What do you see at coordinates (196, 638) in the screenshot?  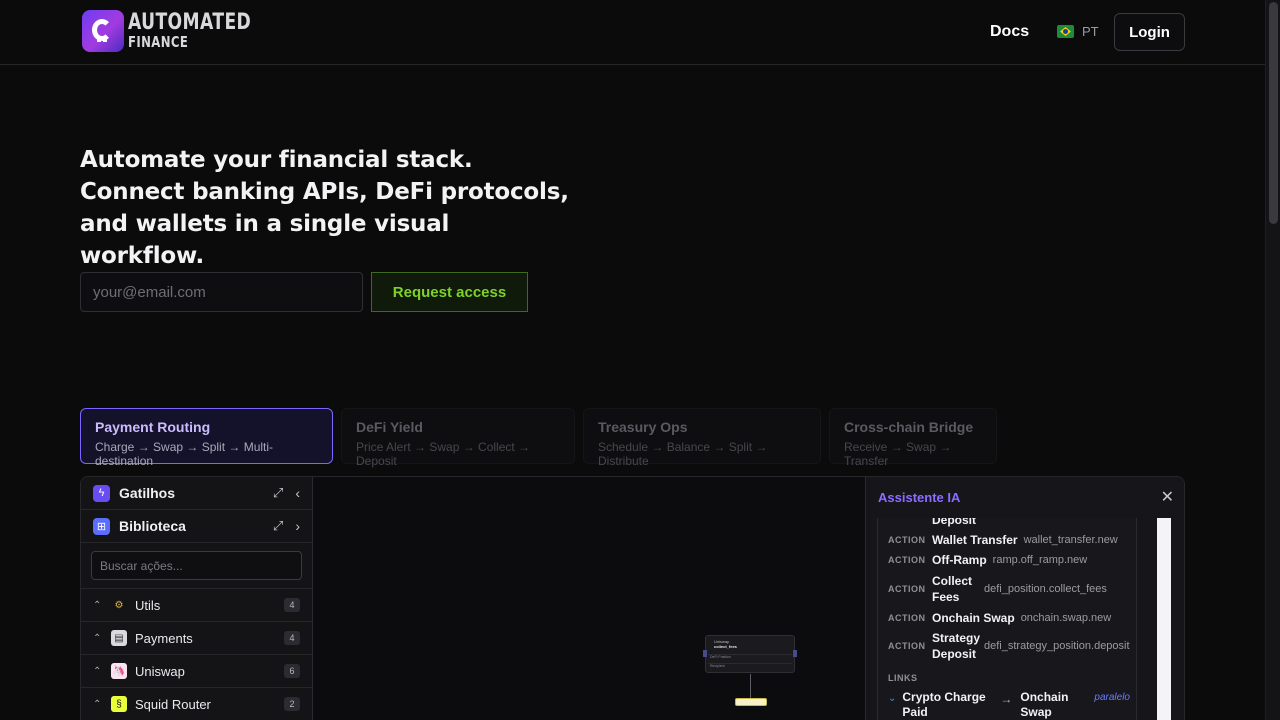 I see `category-payments: ⌃ ▤ Payments 4` at bounding box center [196, 638].